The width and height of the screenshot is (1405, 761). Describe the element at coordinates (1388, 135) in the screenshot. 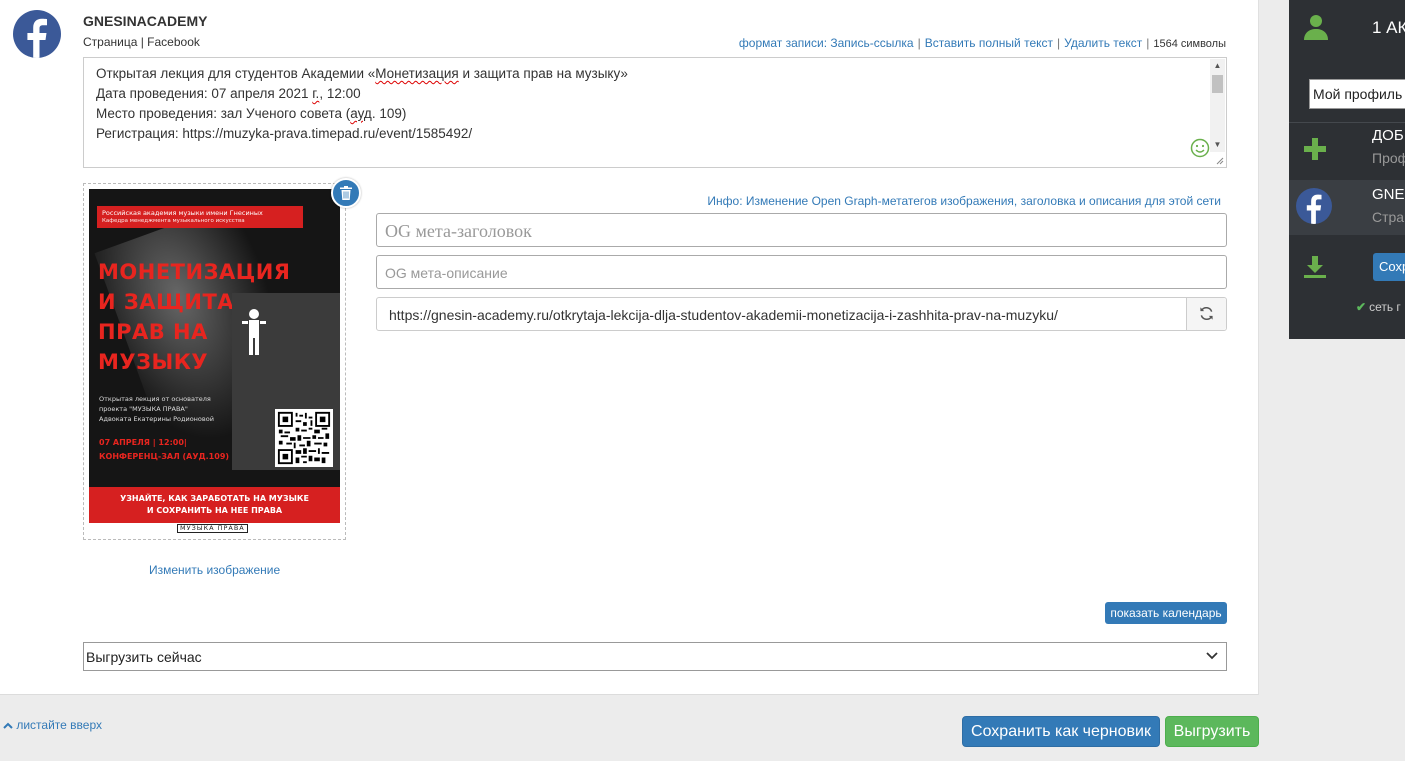

I see `add-account-label: ДОБ` at that location.